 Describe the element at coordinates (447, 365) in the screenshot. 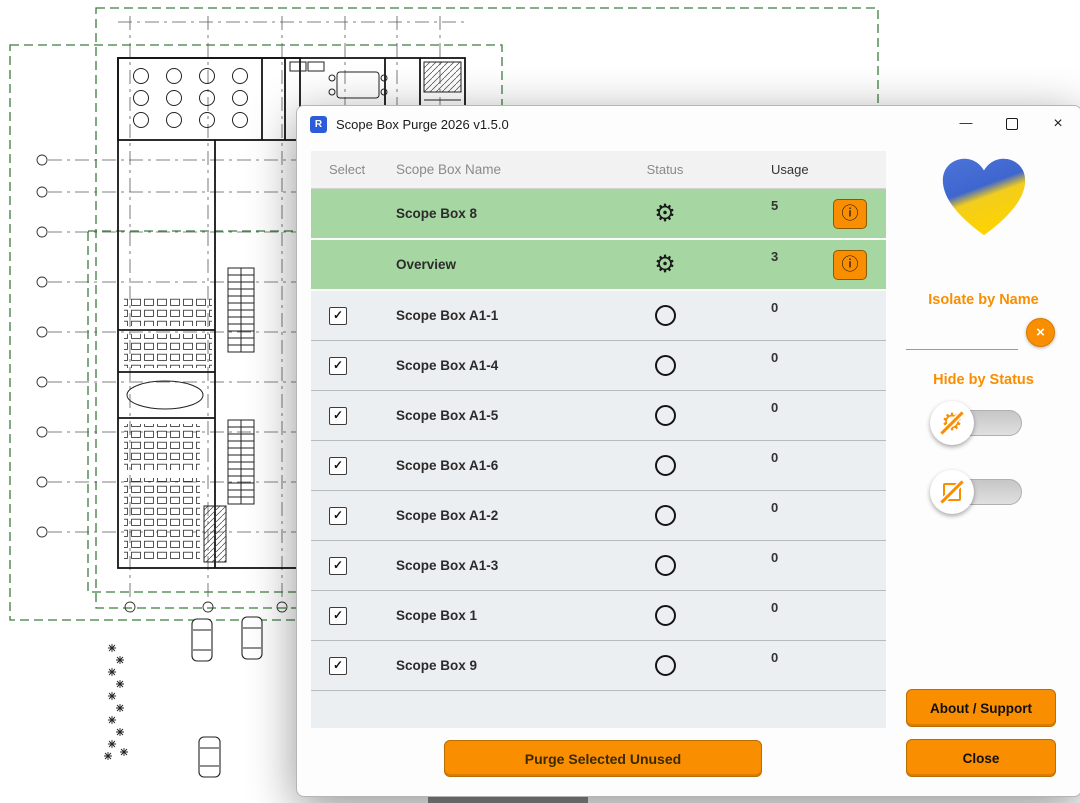

I see `scope-box-name: Scope Box A1-4` at that location.